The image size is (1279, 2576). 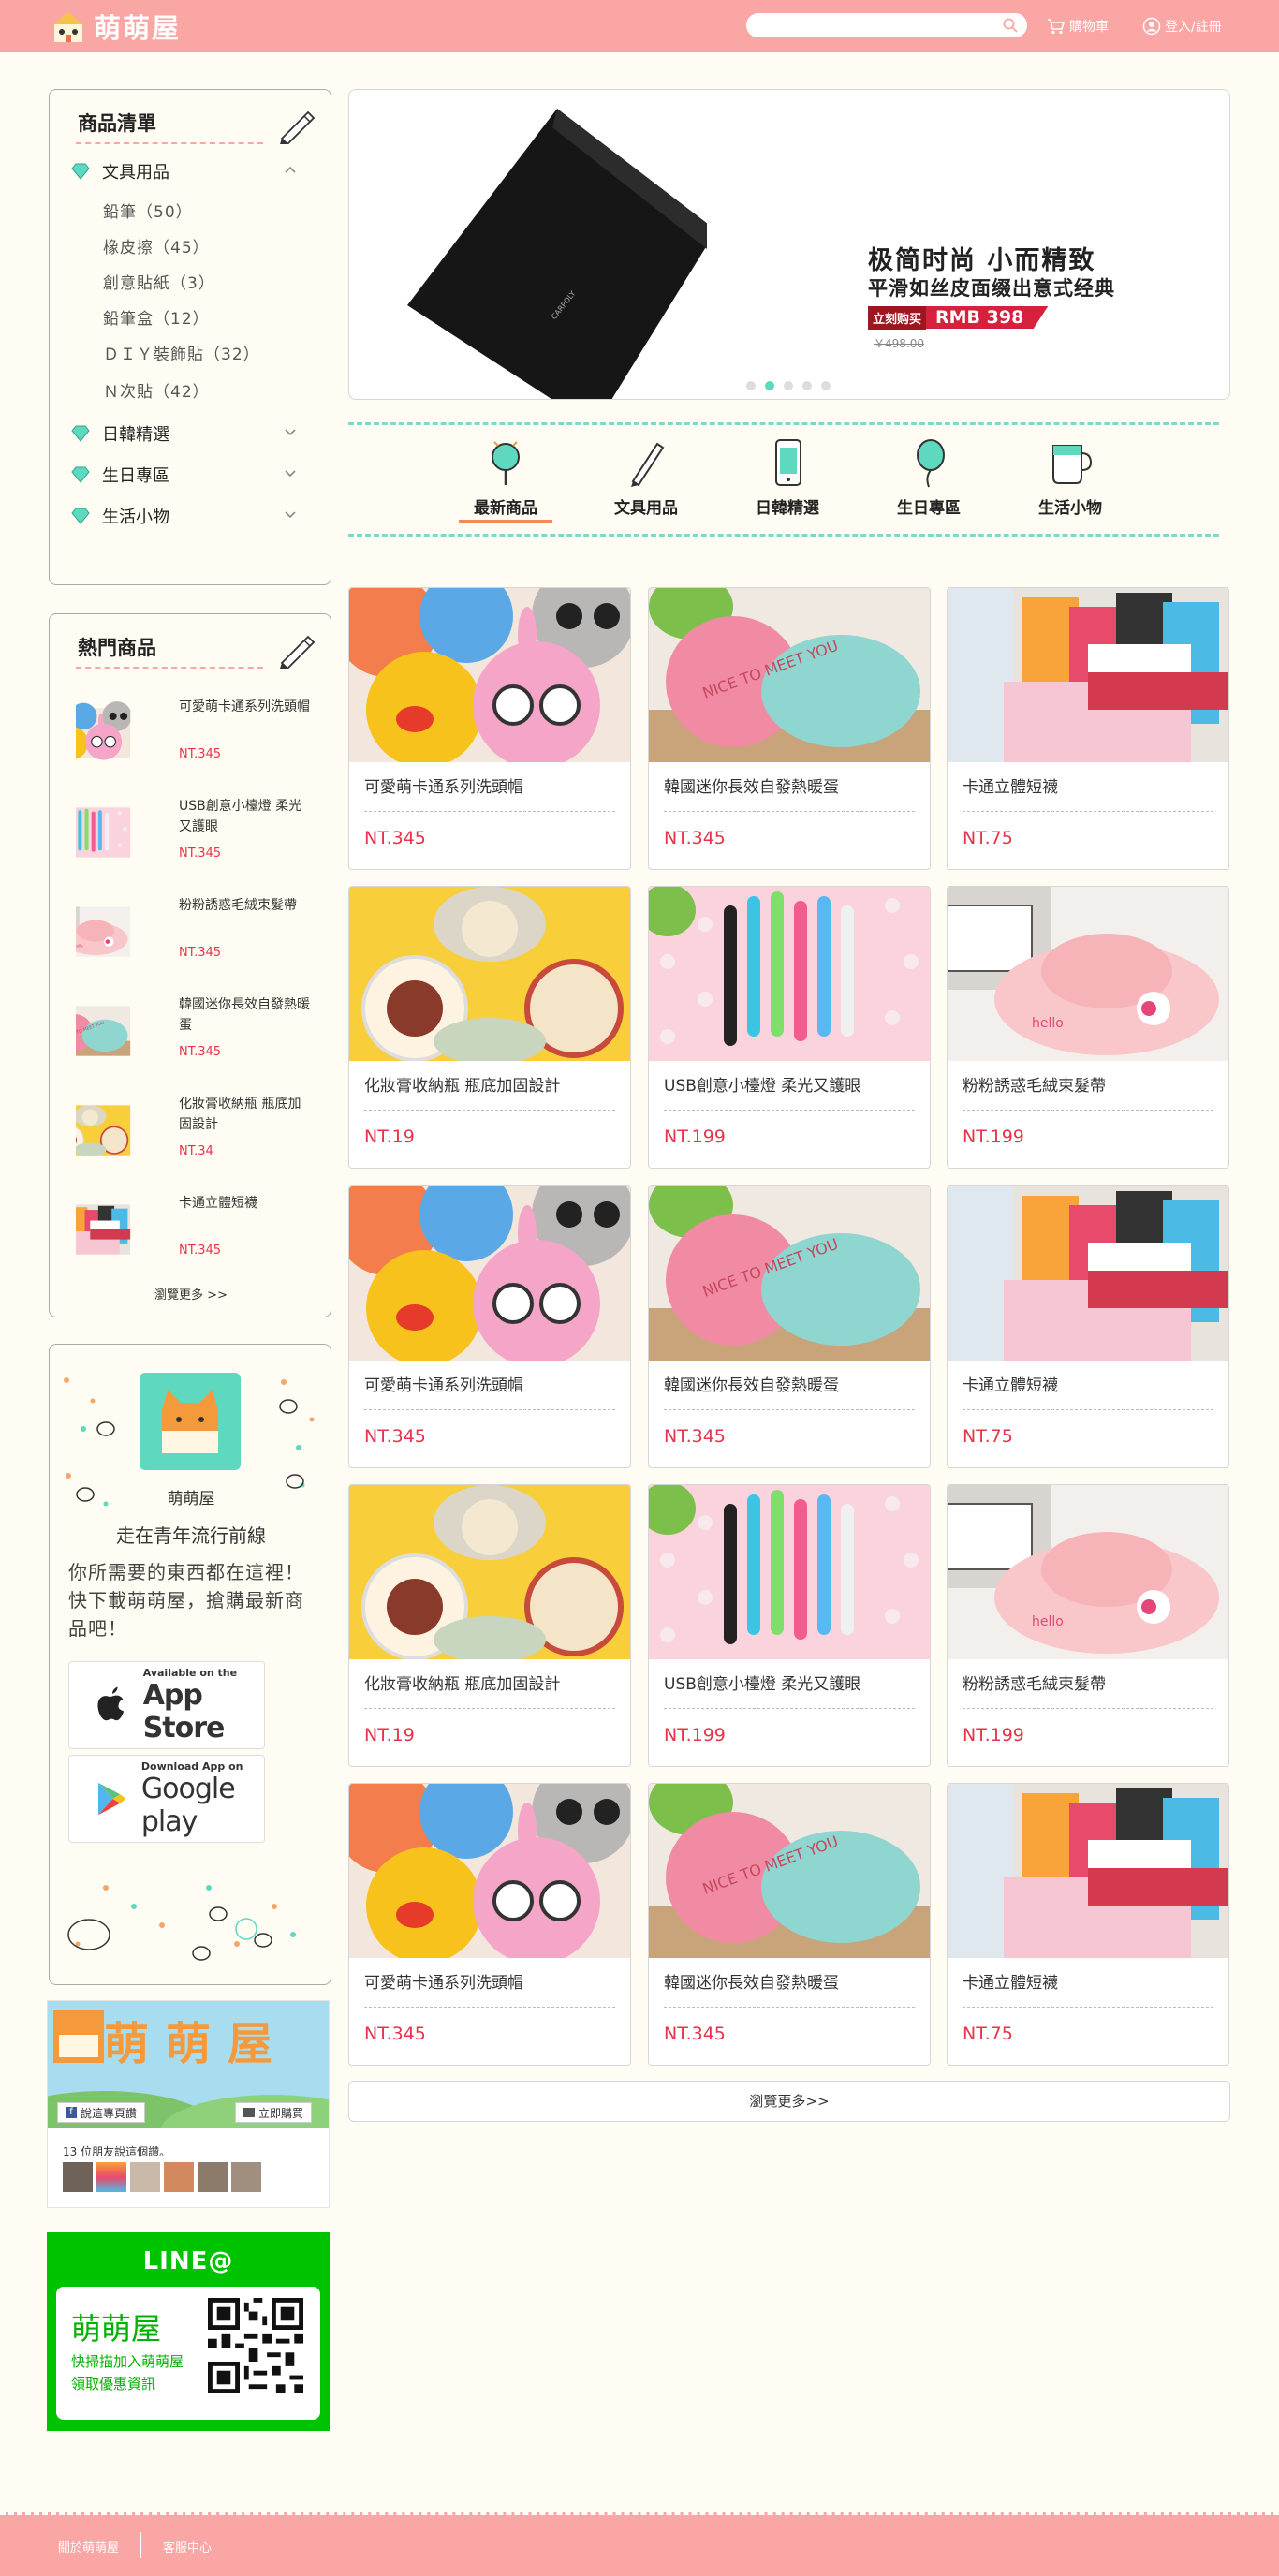 I want to click on subcategory-item: 鉛筆盒（12）, so click(x=156, y=317).